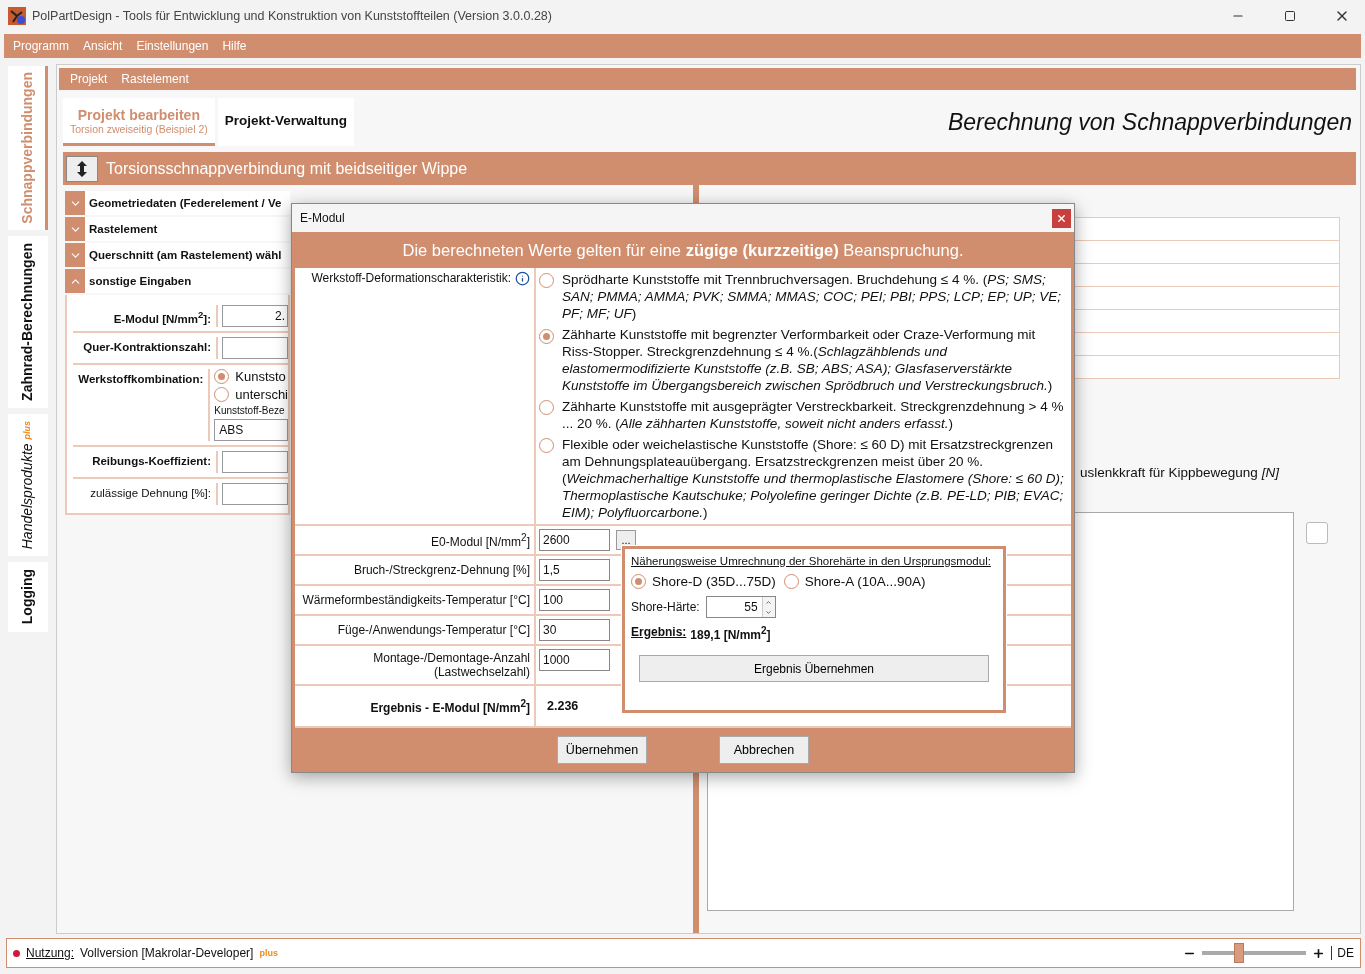  Describe the element at coordinates (813, 478) in the screenshot. I see `option-text: Flexible oder weichelastische Kunststoffe (Shore: ≤ 60 D) mit Ersatzstreckgrenzen am Dehnungsplateauübergang. Ersatzstreckgrenzen meist über 20 %. (Weichmacherhaltige Kunststoffe und thermoplastische Elastomere (Shore: ≤ 60 D); Thermoplastische Kautschuke; Polyolefine geringer Dichte (z.B. PE-LD; PIB; EVAC; EIM); Polyfluorcarbone.)` at that location.